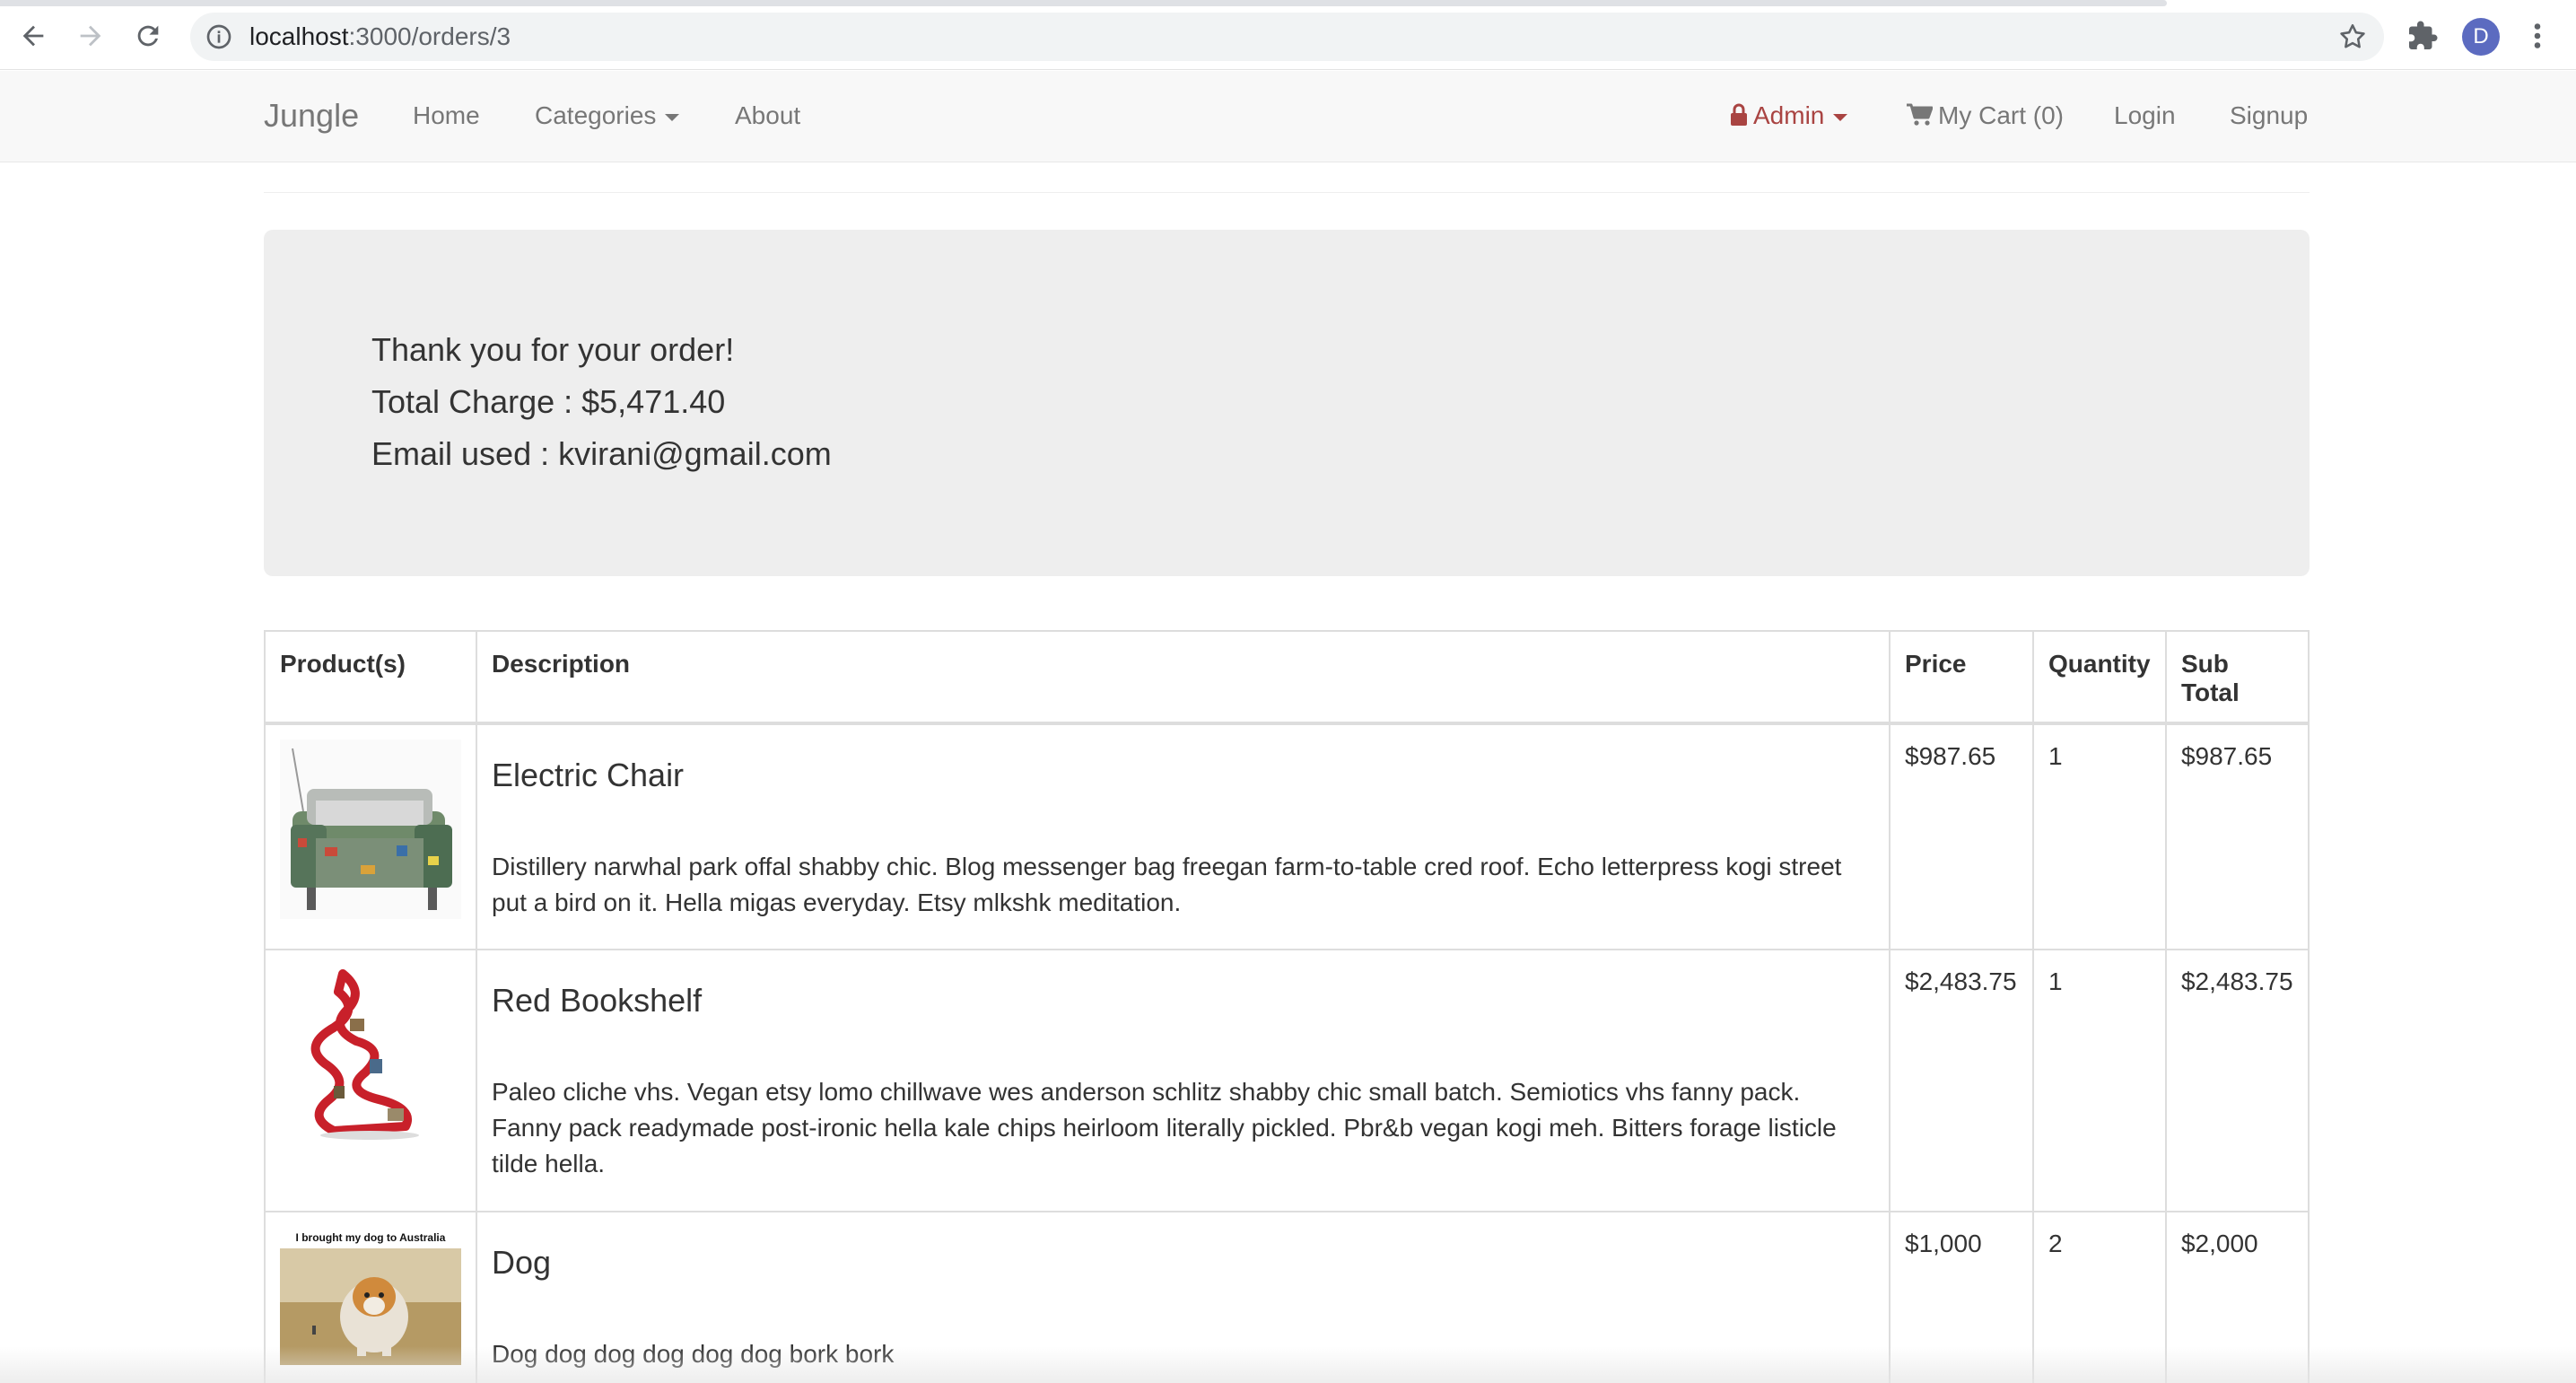  I want to click on nav-categories-label: Categories, so click(596, 115).